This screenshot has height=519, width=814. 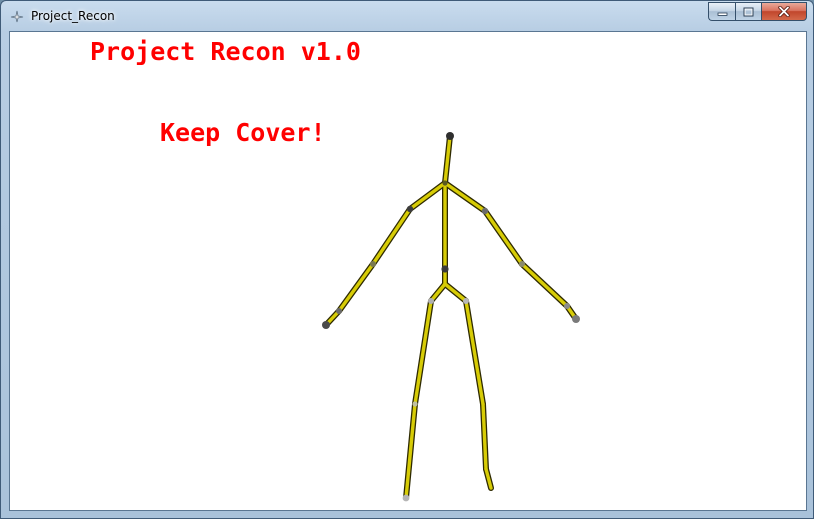 I want to click on maximize-button, so click(x=748, y=11).